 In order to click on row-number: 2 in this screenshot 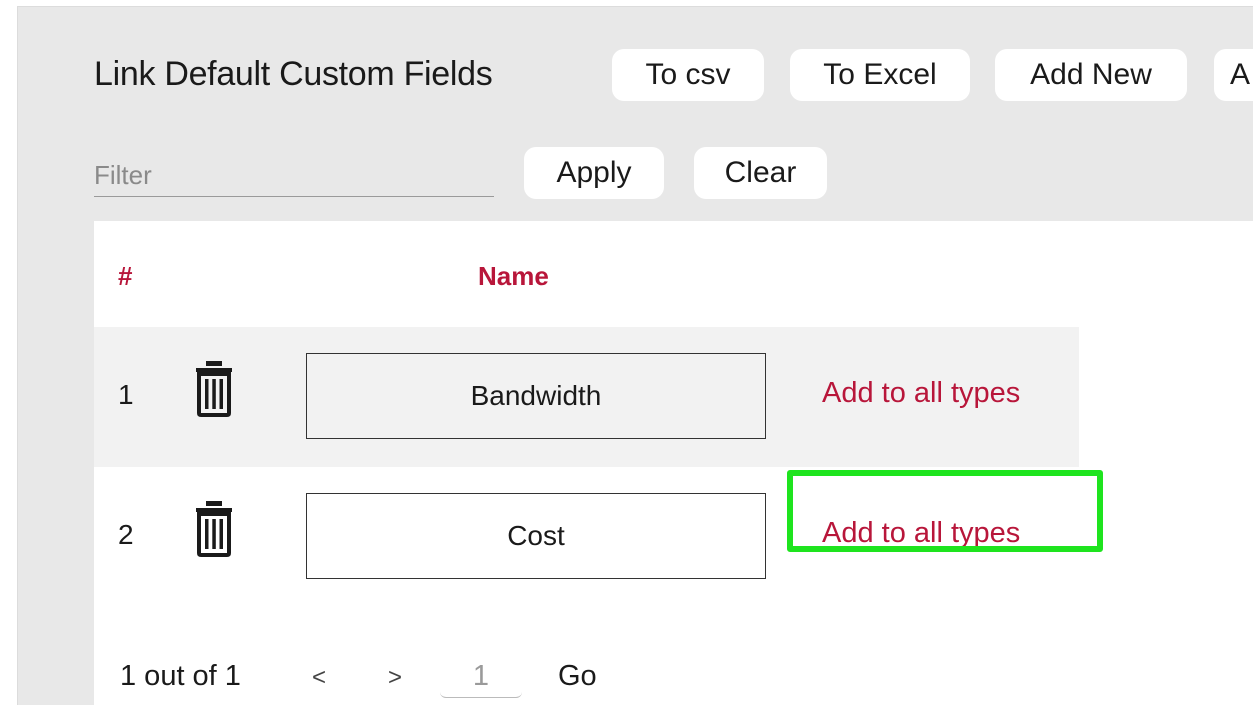, I will do `click(126, 534)`.